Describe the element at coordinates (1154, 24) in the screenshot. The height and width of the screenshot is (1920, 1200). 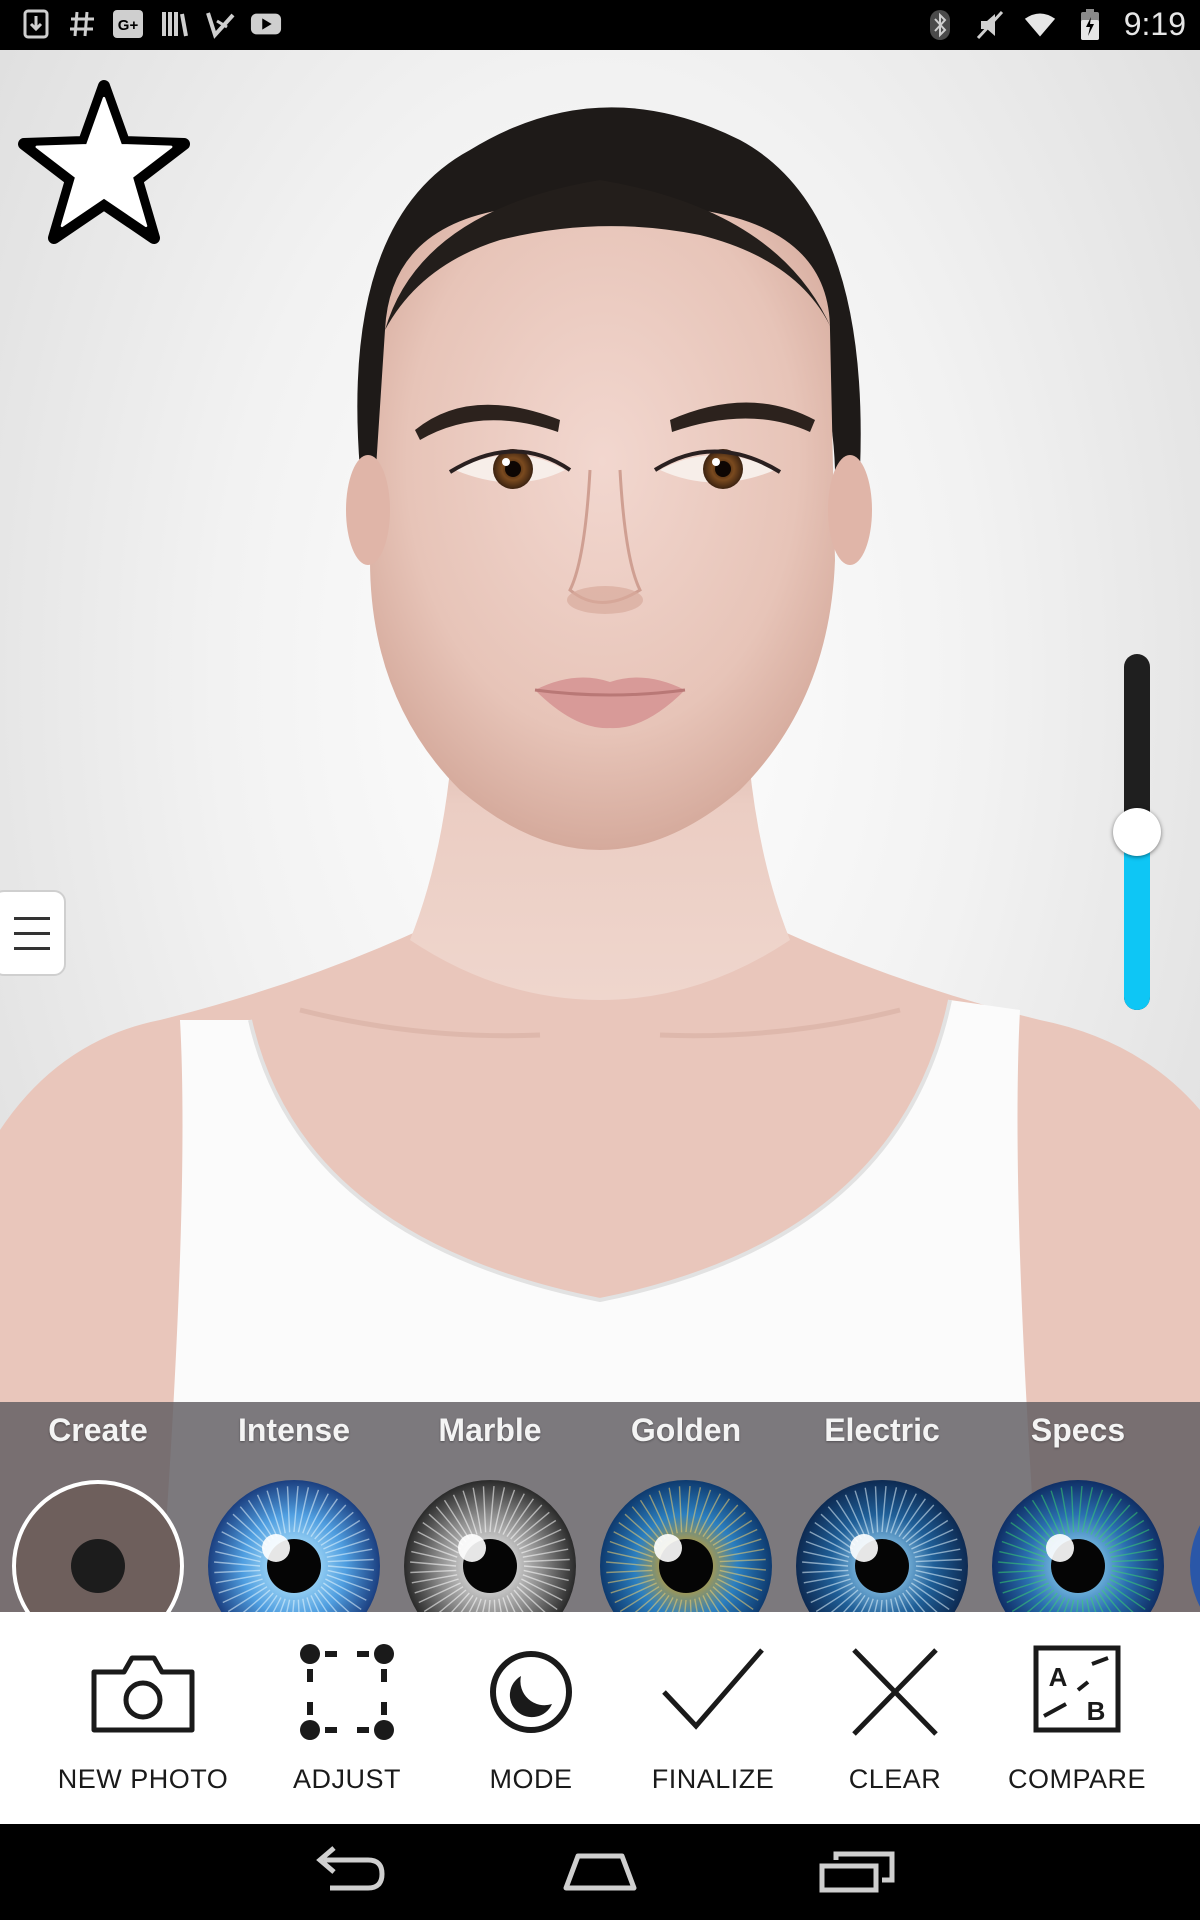
I see `clock: 9:19` at that location.